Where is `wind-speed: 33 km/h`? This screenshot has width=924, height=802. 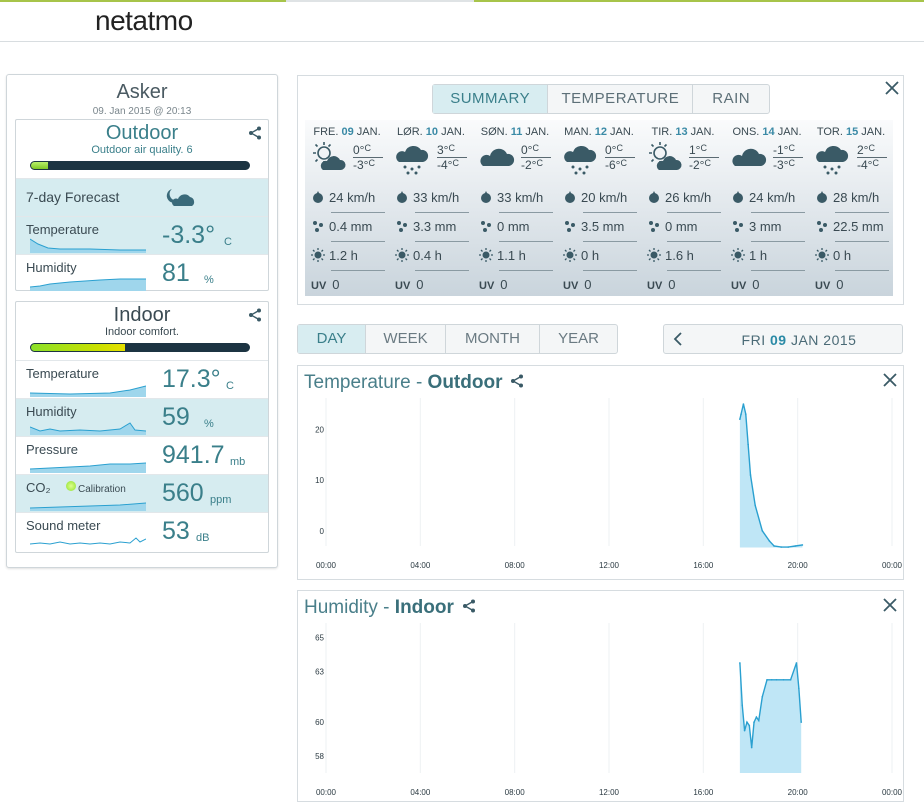 wind-speed: 33 km/h is located at coordinates (435, 199).